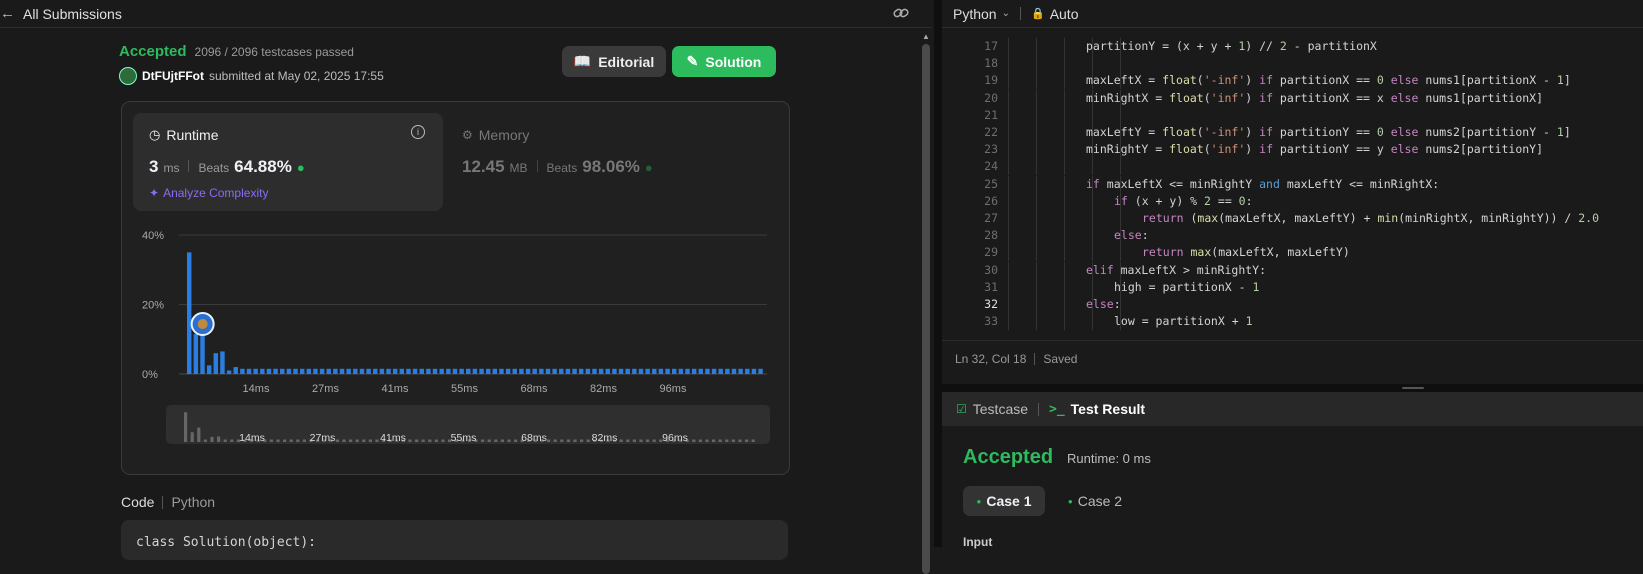  I want to click on edit-icon: ✎, so click(692, 61).